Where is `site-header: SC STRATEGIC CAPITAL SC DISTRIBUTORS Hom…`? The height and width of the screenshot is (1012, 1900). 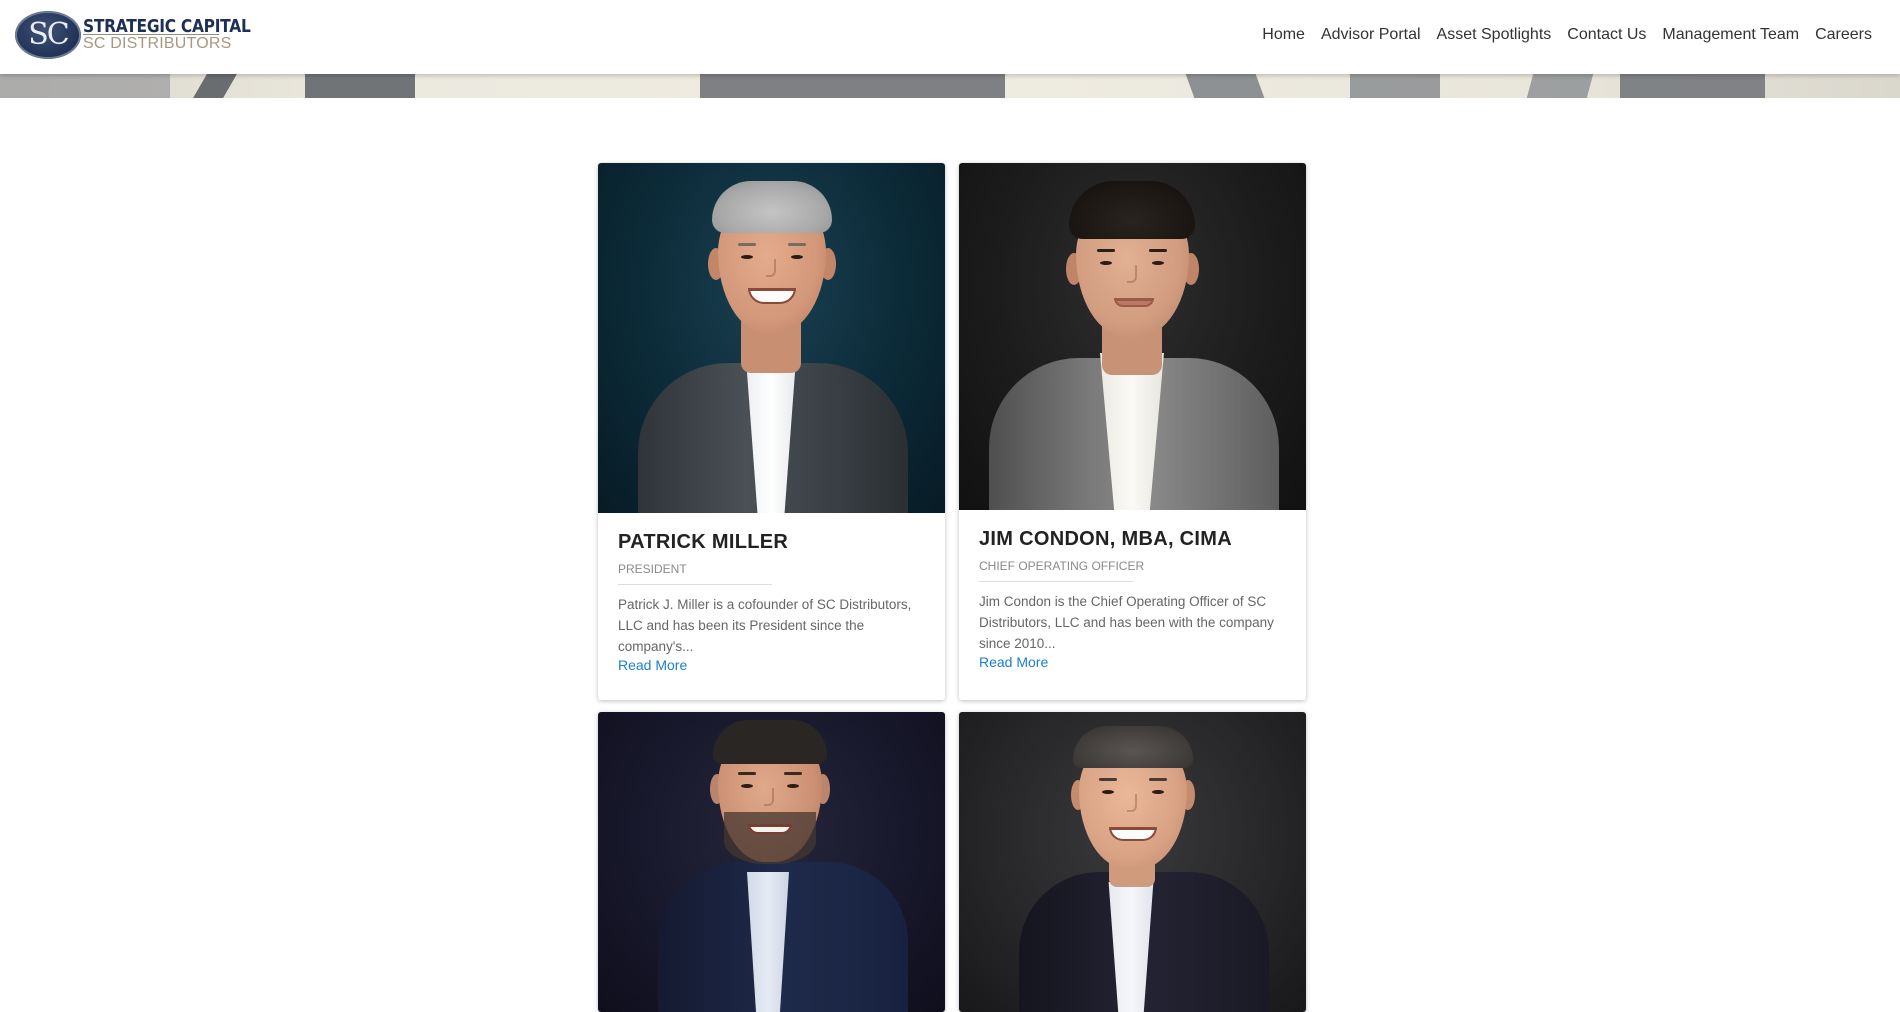 site-header: SC STRATEGIC CAPITAL SC DISTRIBUTORS Hom… is located at coordinates (950, 37).